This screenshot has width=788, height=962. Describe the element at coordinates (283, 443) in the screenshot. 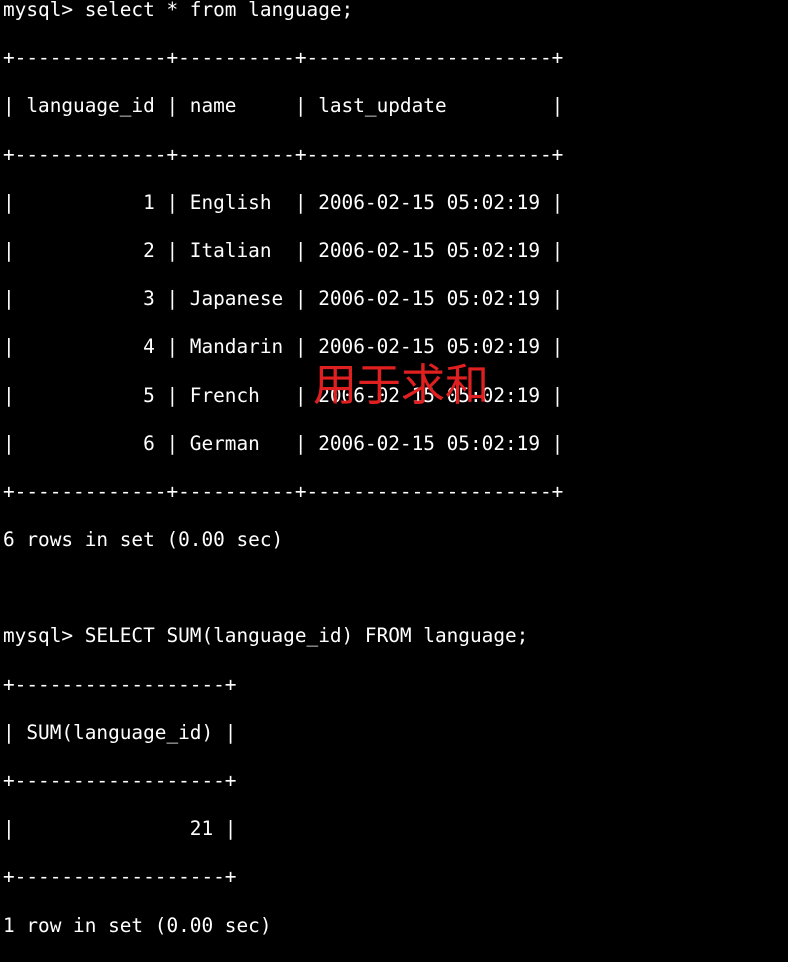

I see `table-row: | 6 | German | 2006-02-15 05:02:19 |` at that location.